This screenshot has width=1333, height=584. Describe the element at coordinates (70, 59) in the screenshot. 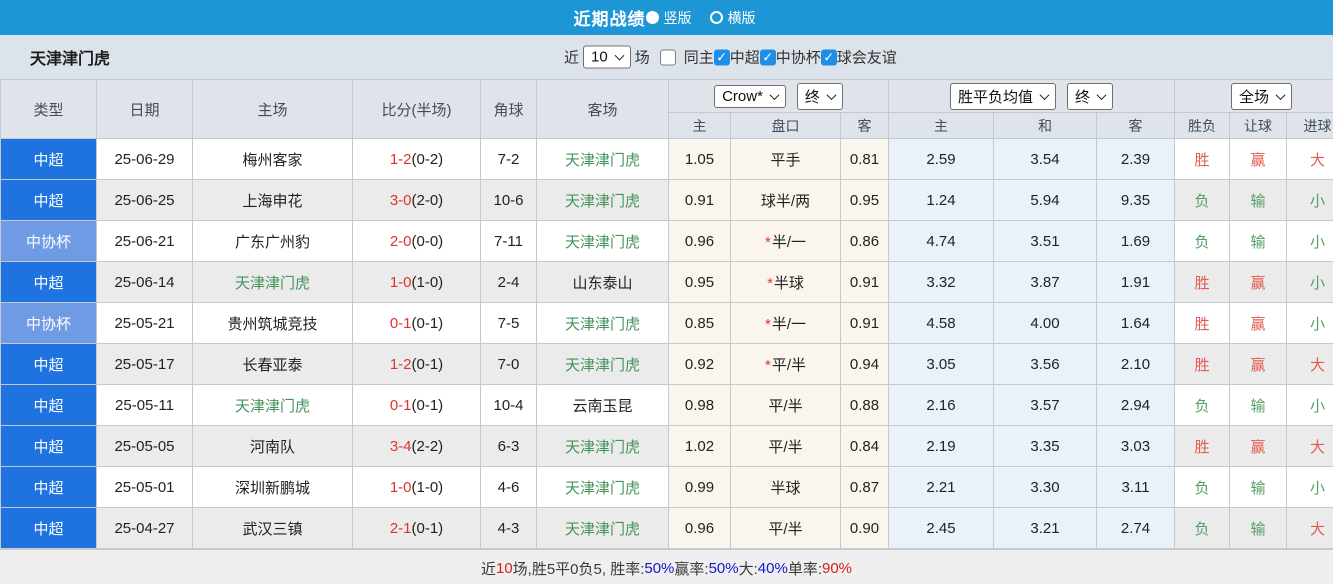

I see `team-name: 天津津门虎` at that location.